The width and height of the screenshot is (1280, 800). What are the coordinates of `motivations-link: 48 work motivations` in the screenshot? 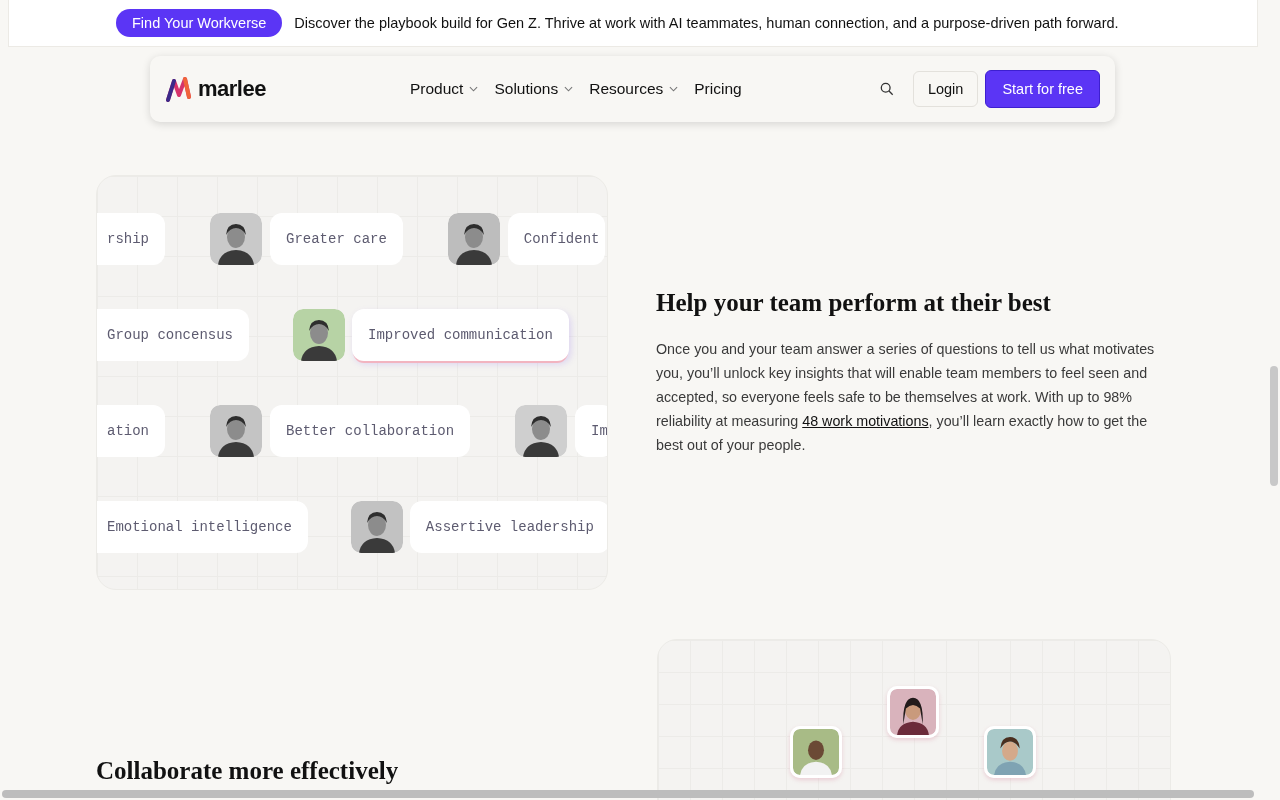 It's located at (865, 421).